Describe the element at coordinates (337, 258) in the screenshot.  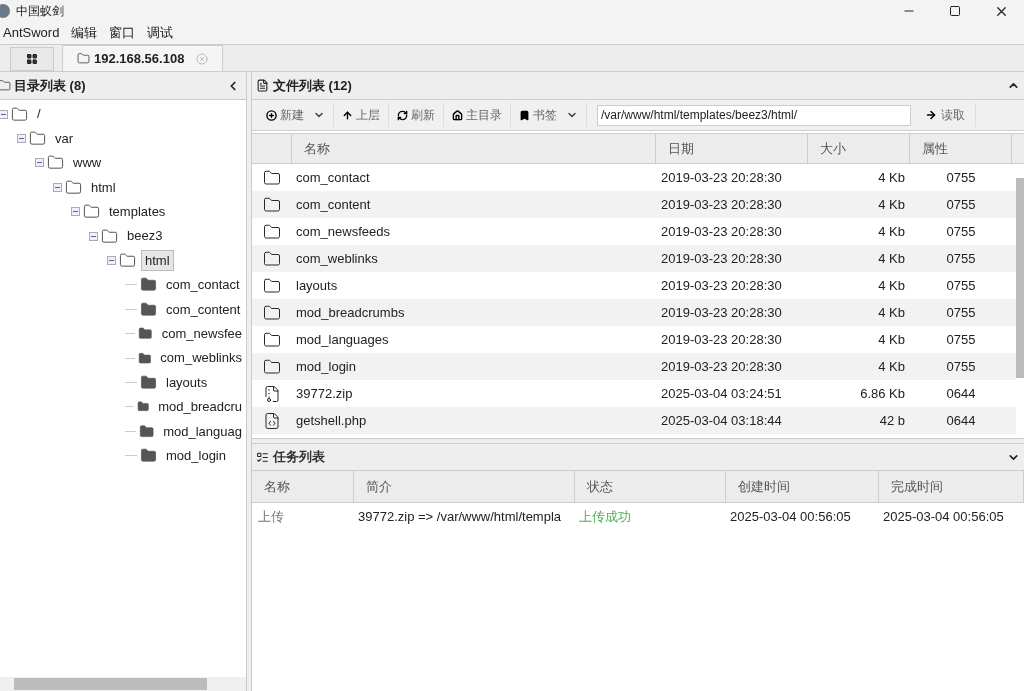
I see `file-name: com_weblinks` at that location.